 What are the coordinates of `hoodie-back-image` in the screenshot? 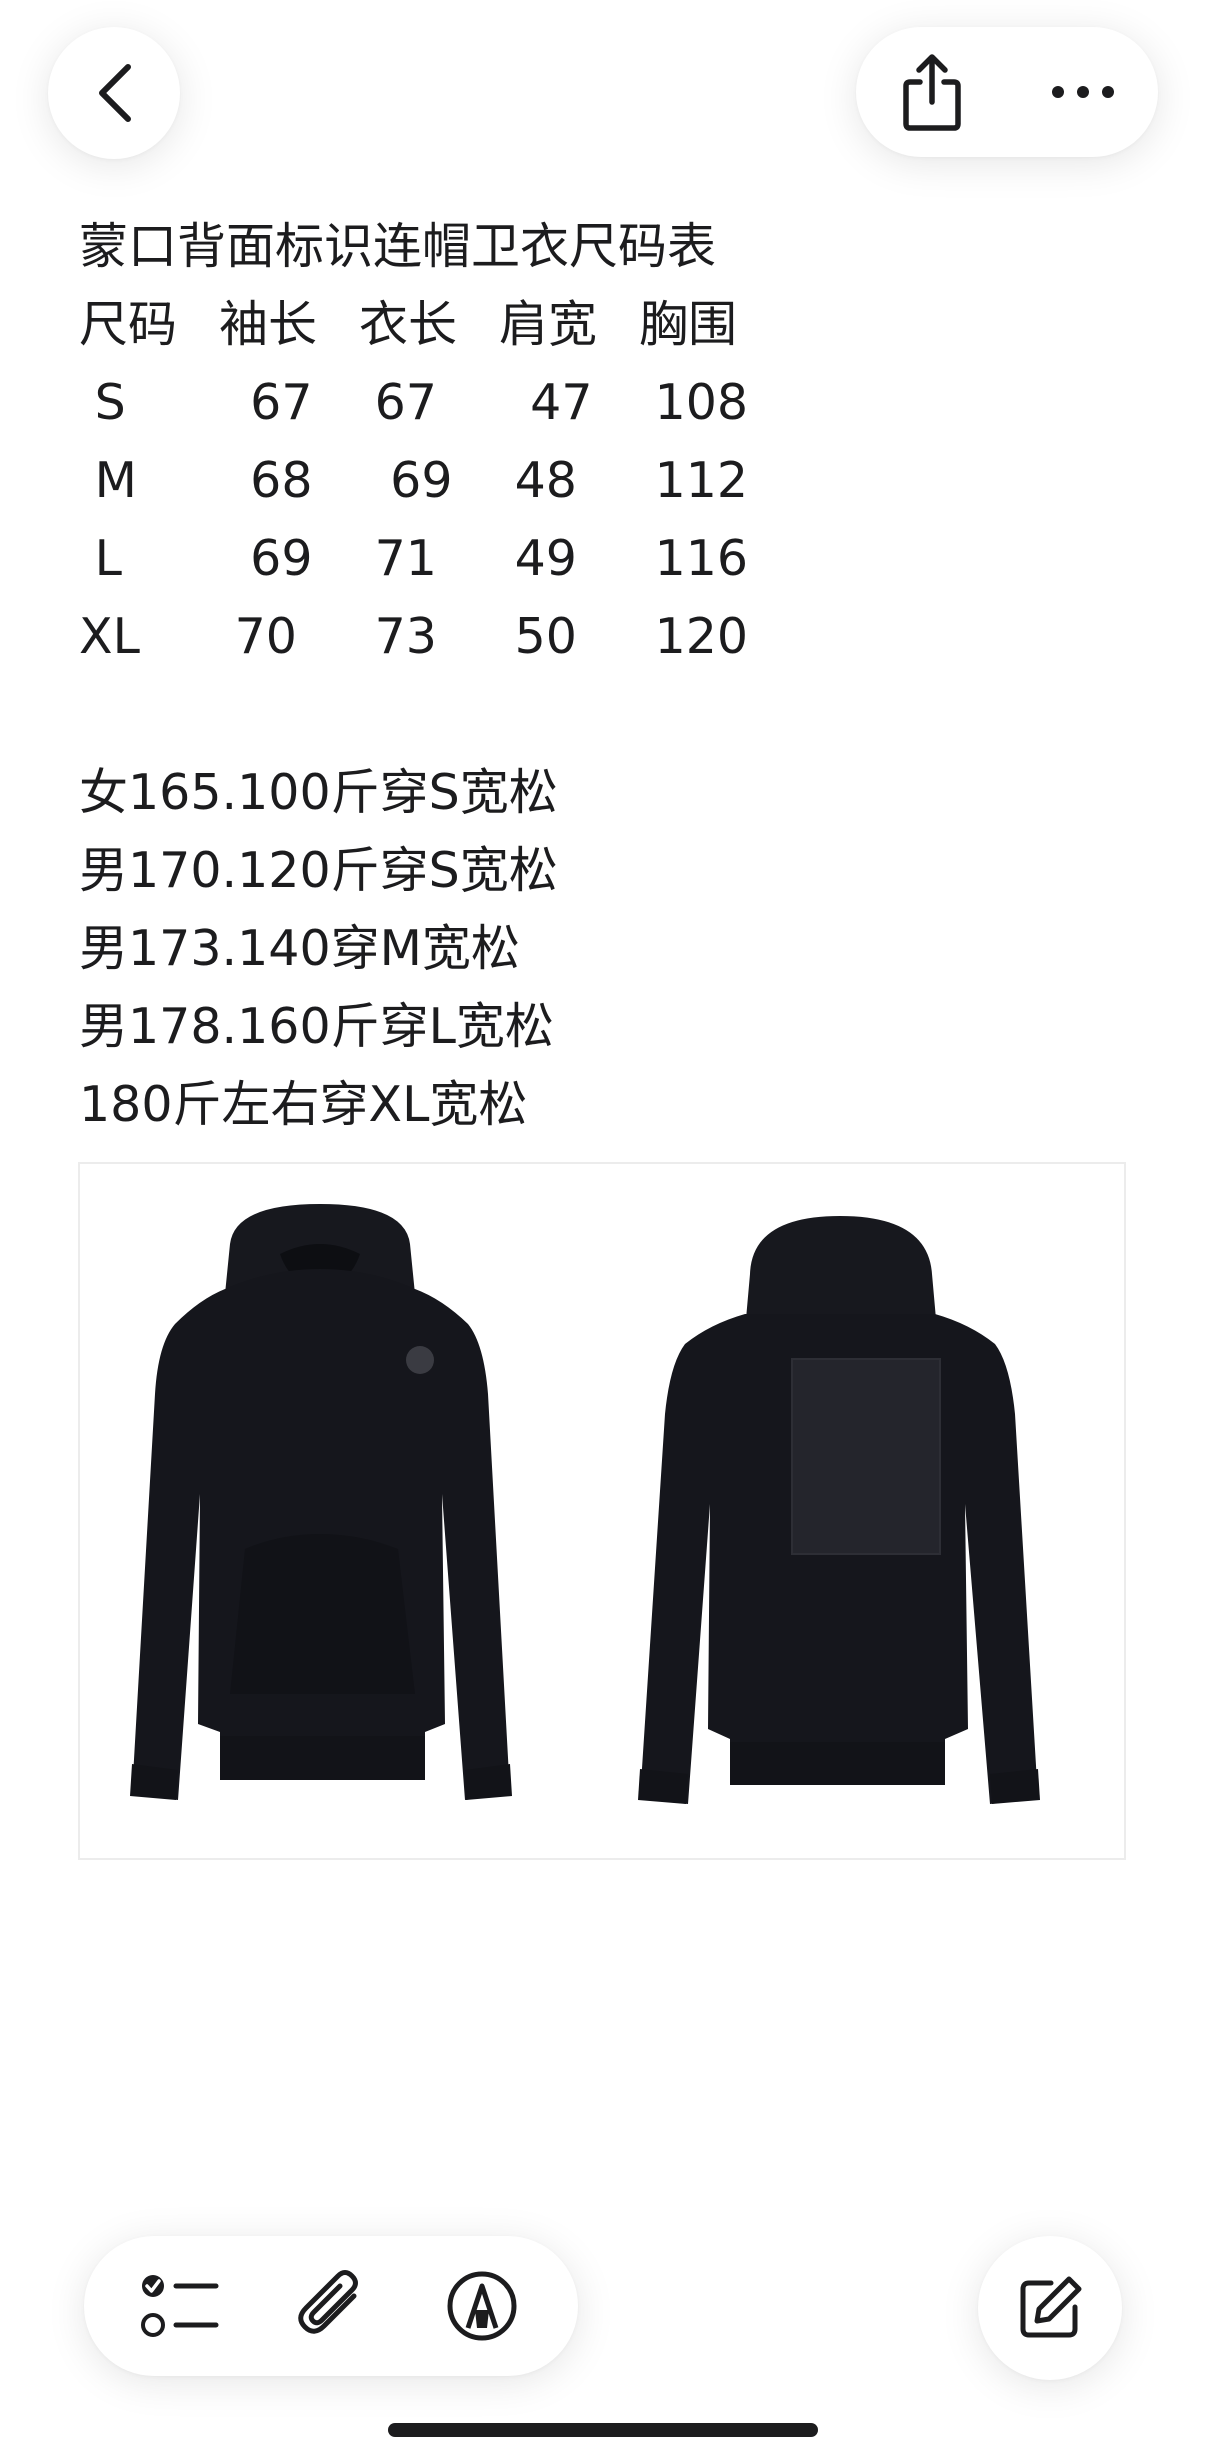 It's located at (839, 1510).